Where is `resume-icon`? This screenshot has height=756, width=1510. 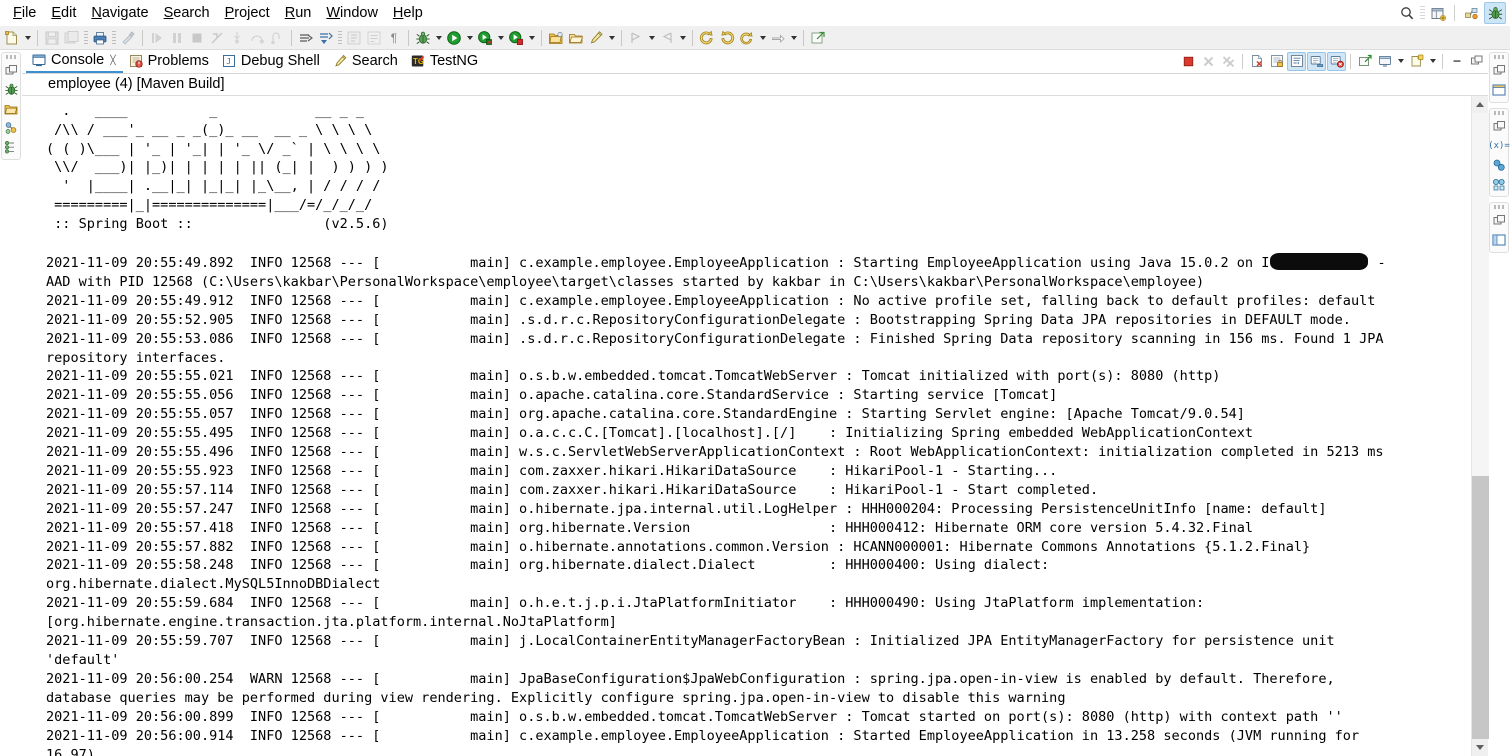 resume-icon is located at coordinates (157, 38).